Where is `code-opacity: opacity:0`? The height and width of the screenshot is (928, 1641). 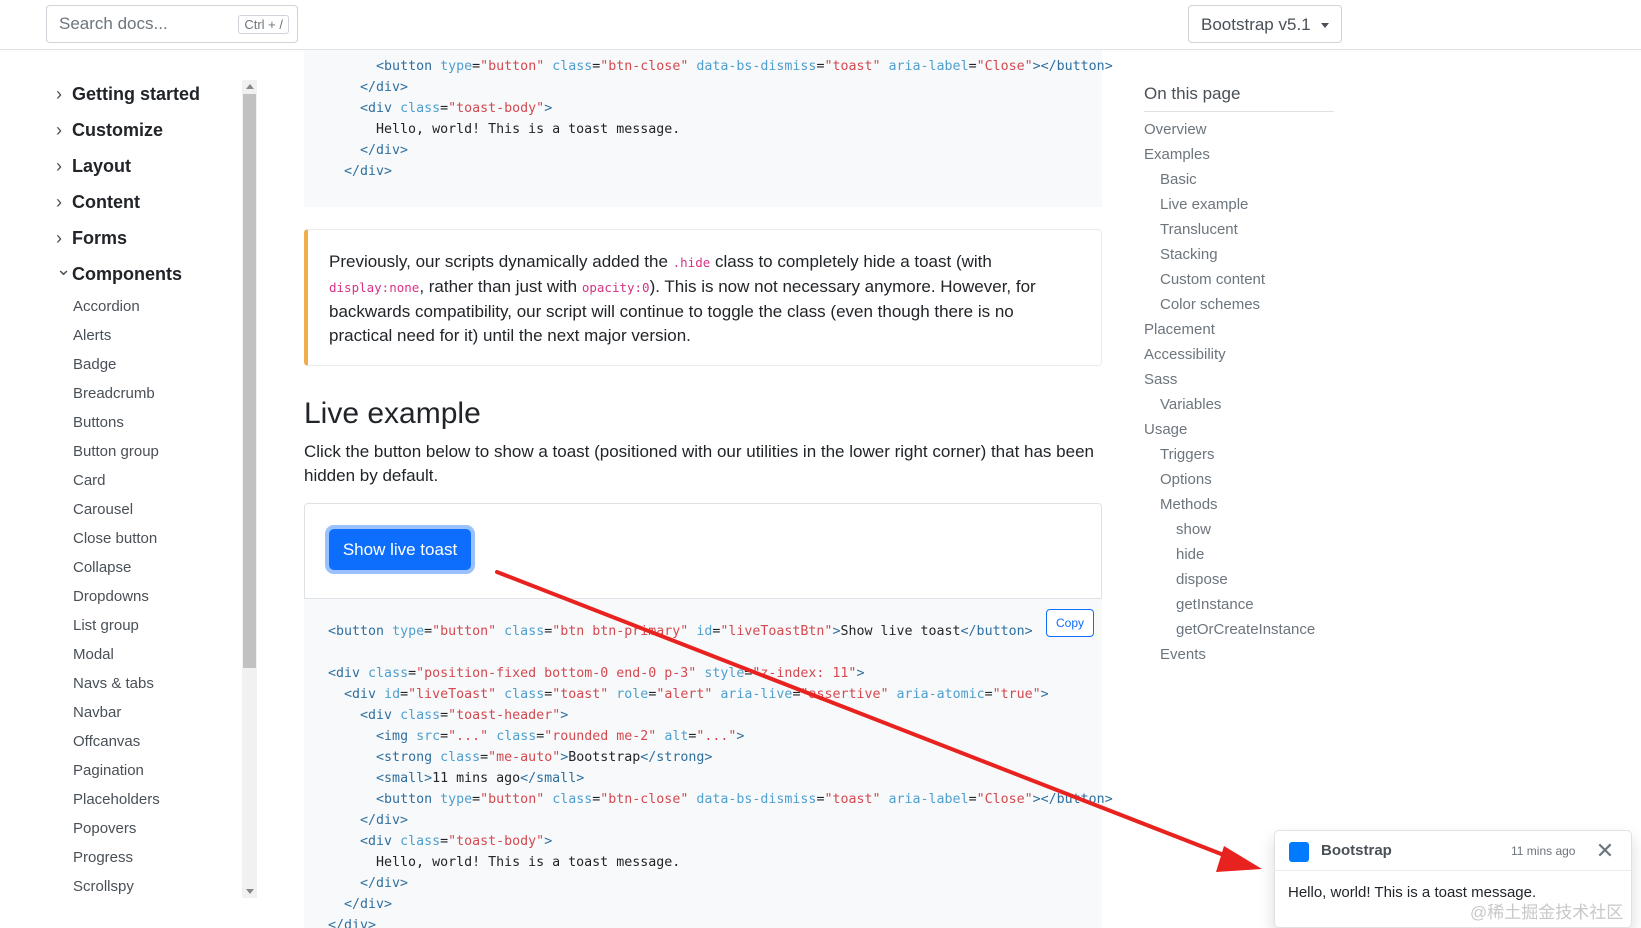
code-opacity: opacity:0 is located at coordinates (615, 287).